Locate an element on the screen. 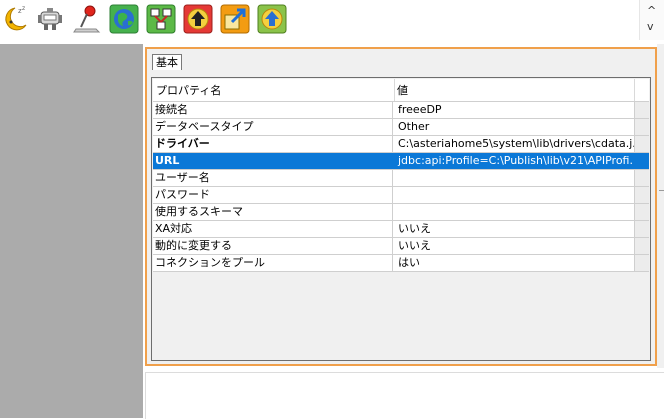  row-key: ドライバー is located at coordinates (273, 144).